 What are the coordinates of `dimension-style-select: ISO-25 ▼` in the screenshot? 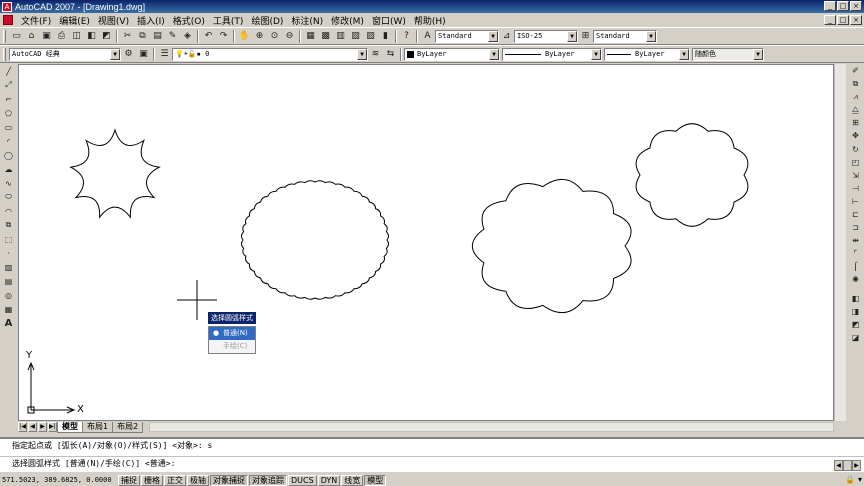 It's located at (546, 36).